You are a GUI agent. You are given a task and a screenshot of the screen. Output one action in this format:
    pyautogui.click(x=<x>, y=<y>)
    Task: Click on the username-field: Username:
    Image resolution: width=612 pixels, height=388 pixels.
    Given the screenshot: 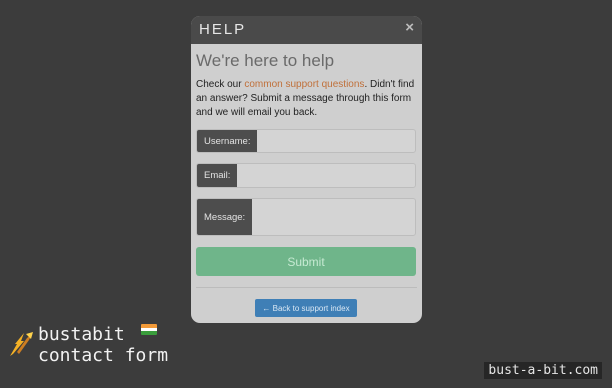 What is the action you would take?
    pyautogui.click(x=306, y=141)
    